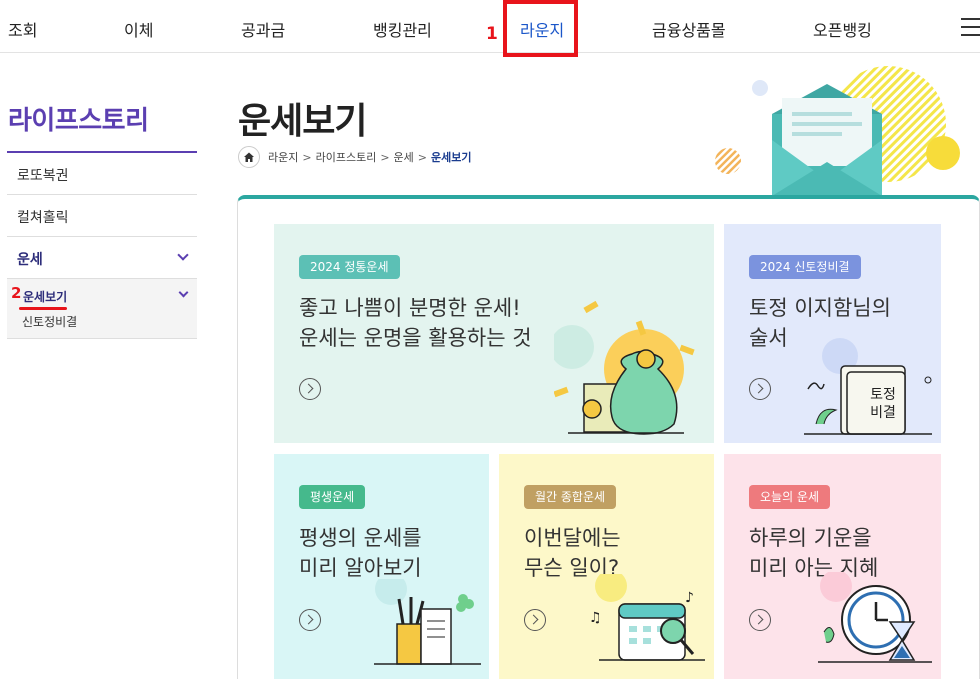 This screenshot has height=679, width=980. Describe the element at coordinates (45, 297) in the screenshot. I see `sidebar-item-label: 운세보기` at that location.